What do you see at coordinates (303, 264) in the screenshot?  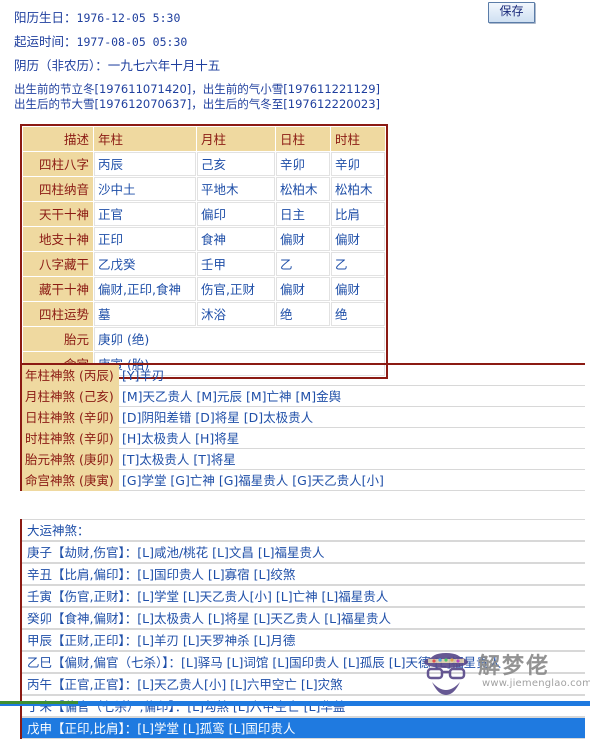 I see `cell-day: 乙` at bounding box center [303, 264].